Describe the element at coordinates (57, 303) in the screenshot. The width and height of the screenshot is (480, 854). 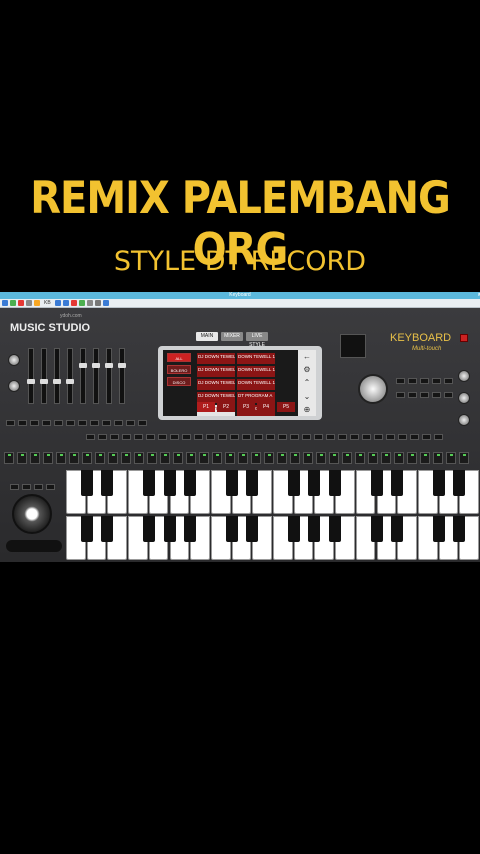
I see `toolbar-undo-icon` at that location.